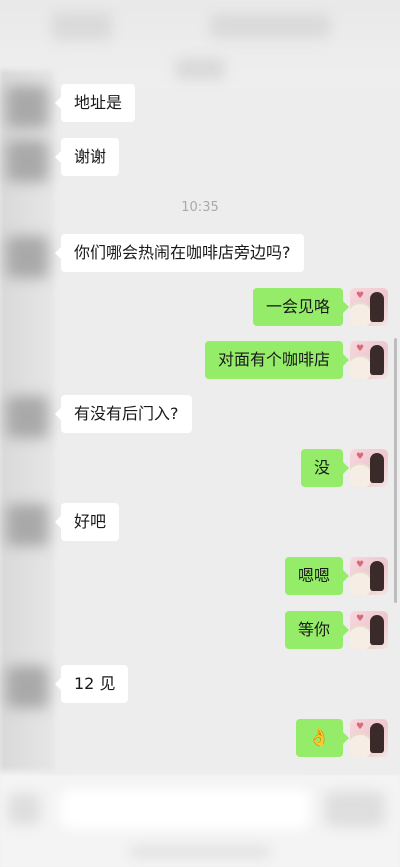 This screenshot has height=867, width=400. What do you see at coordinates (200, 69) in the screenshot?
I see `header-subtitle-blurred` at bounding box center [200, 69].